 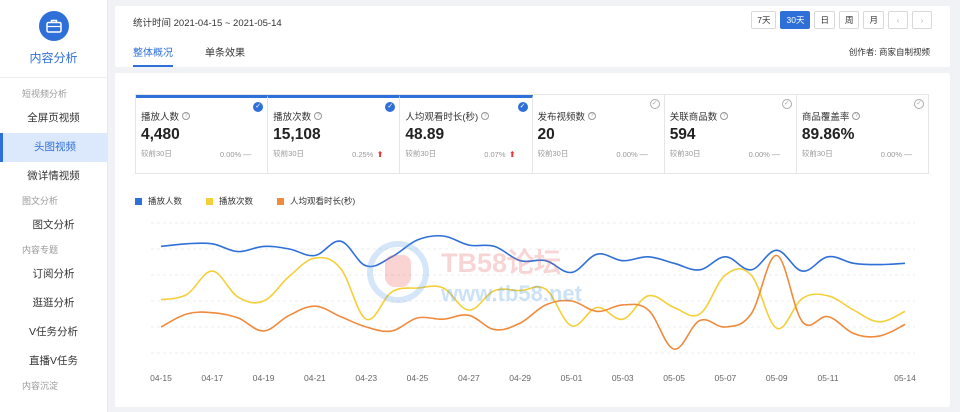 I want to click on x-tick-label: 05-14, so click(x=905, y=378).